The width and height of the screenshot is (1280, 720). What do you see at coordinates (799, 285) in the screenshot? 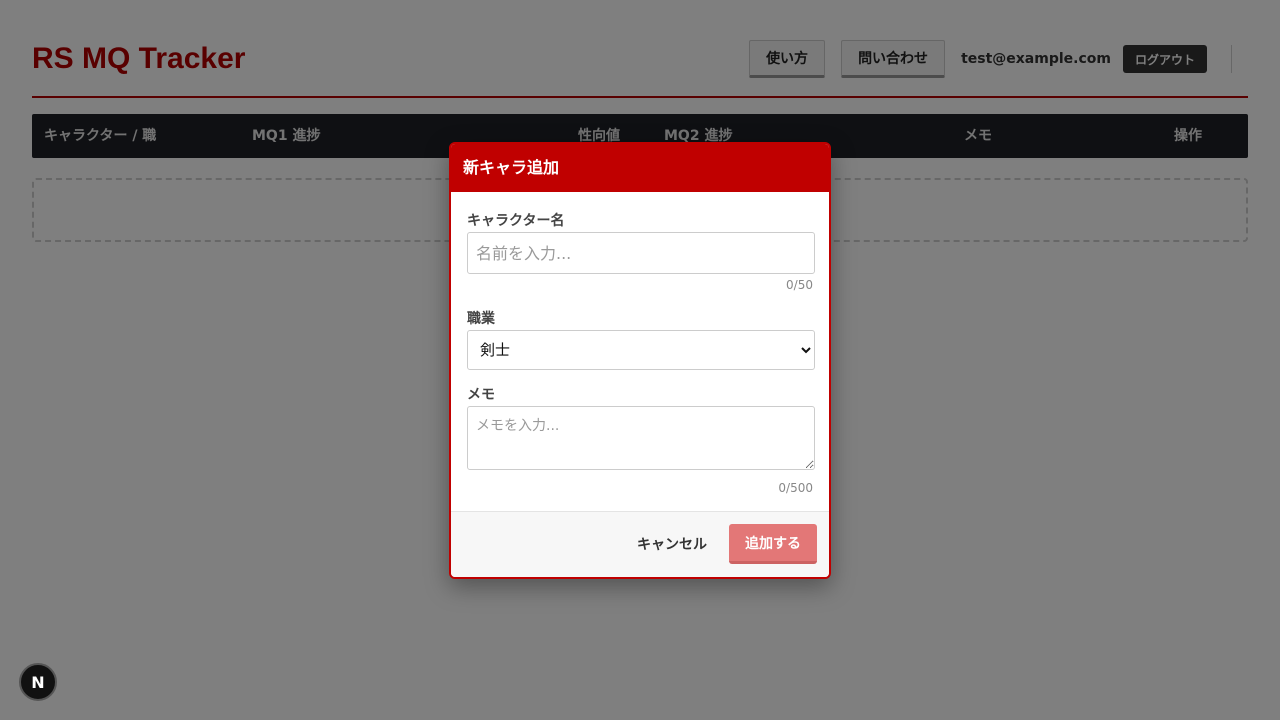
I see `character-name-counter: 0/50` at bounding box center [799, 285].